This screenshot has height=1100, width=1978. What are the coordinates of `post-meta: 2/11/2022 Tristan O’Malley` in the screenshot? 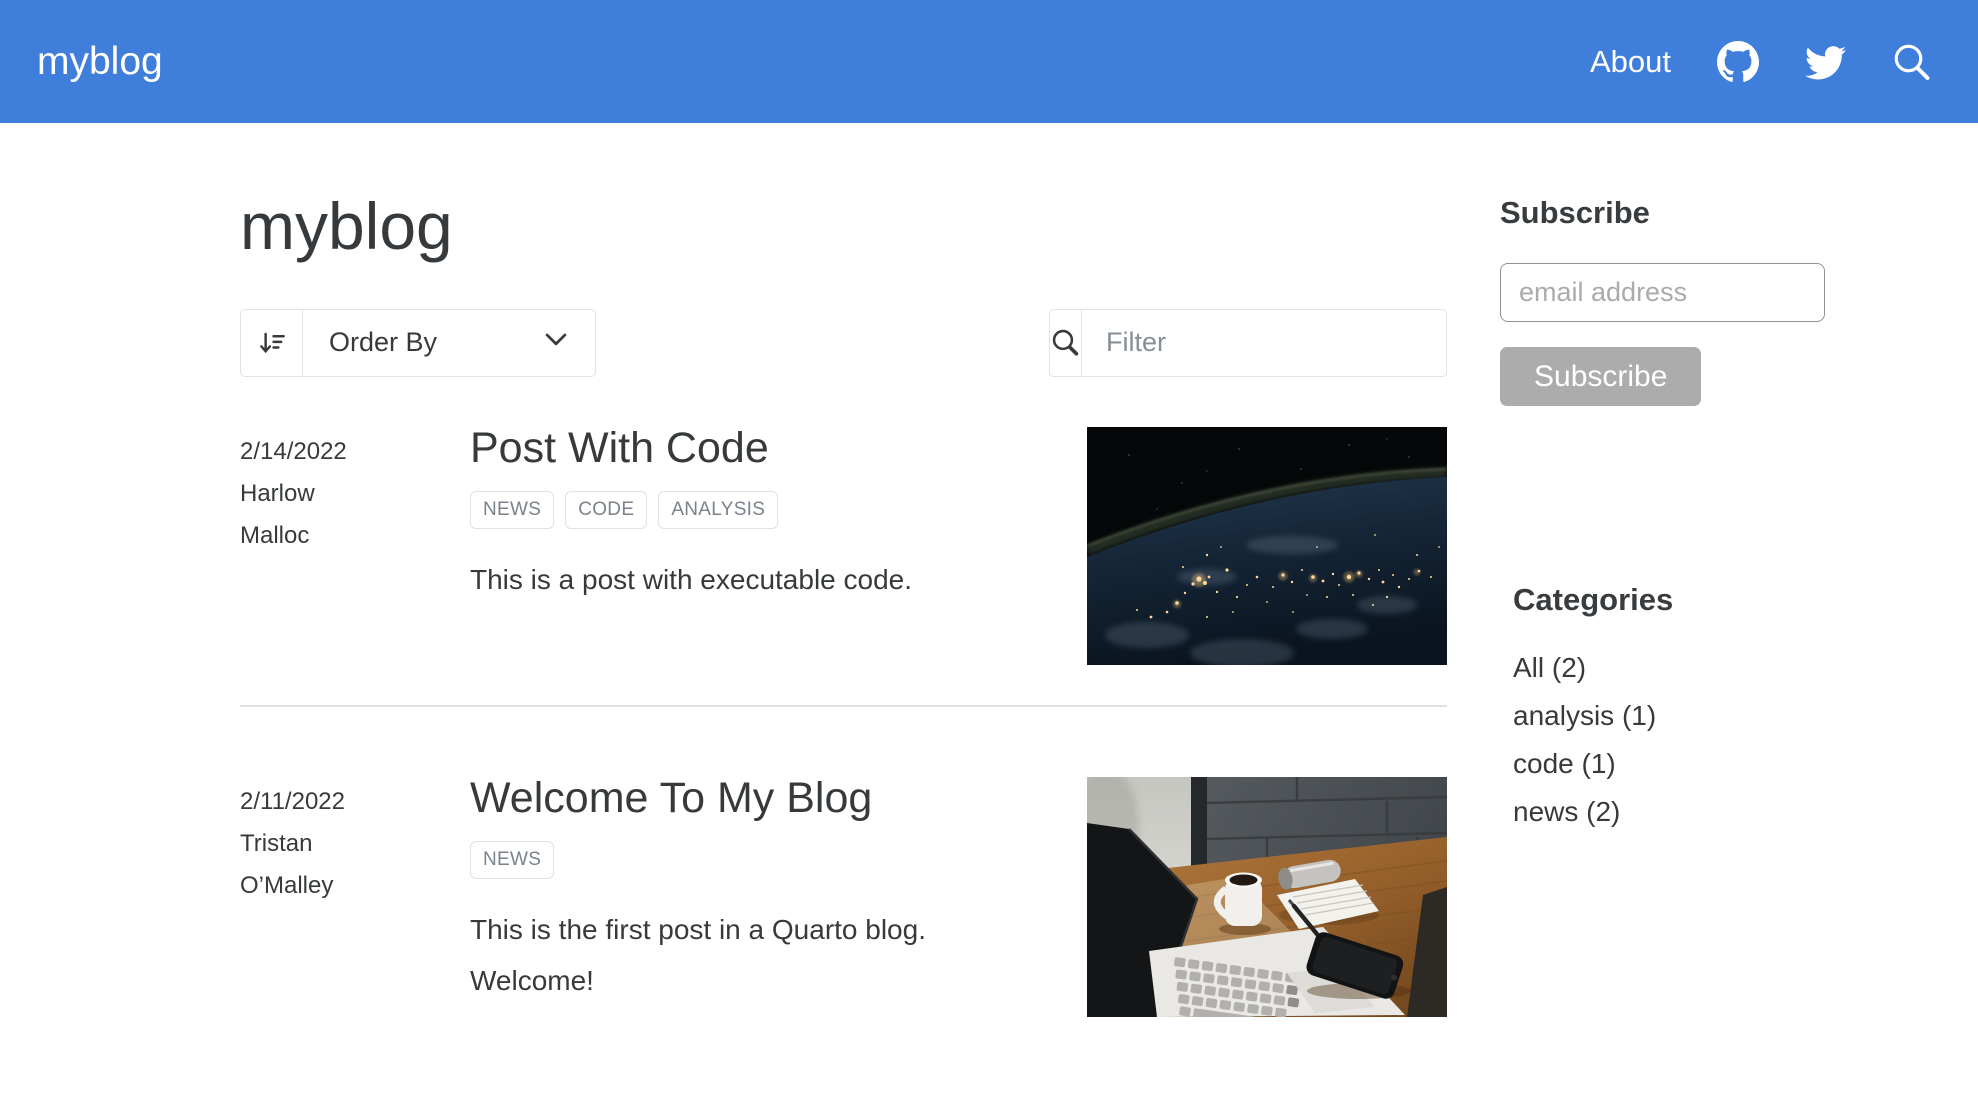 It's located at (355, 897).